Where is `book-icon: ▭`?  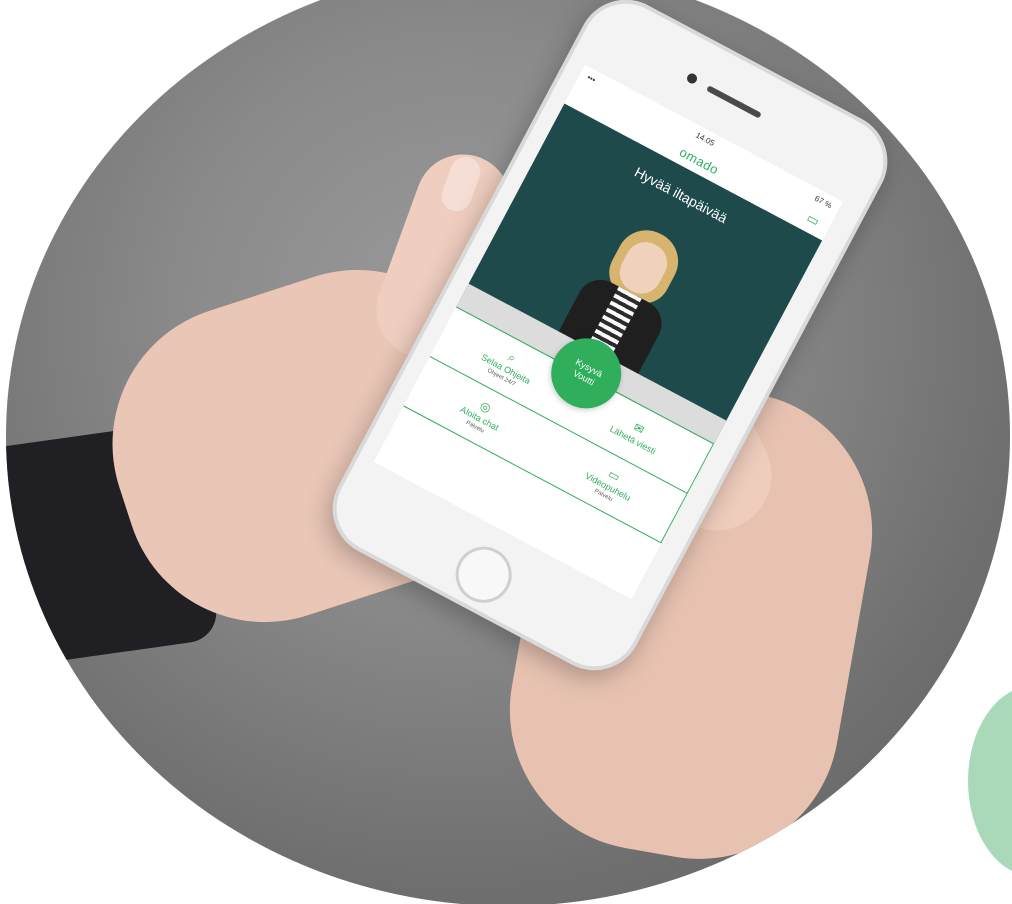 book-icon: ▭ is located at coordinates (815, 221).